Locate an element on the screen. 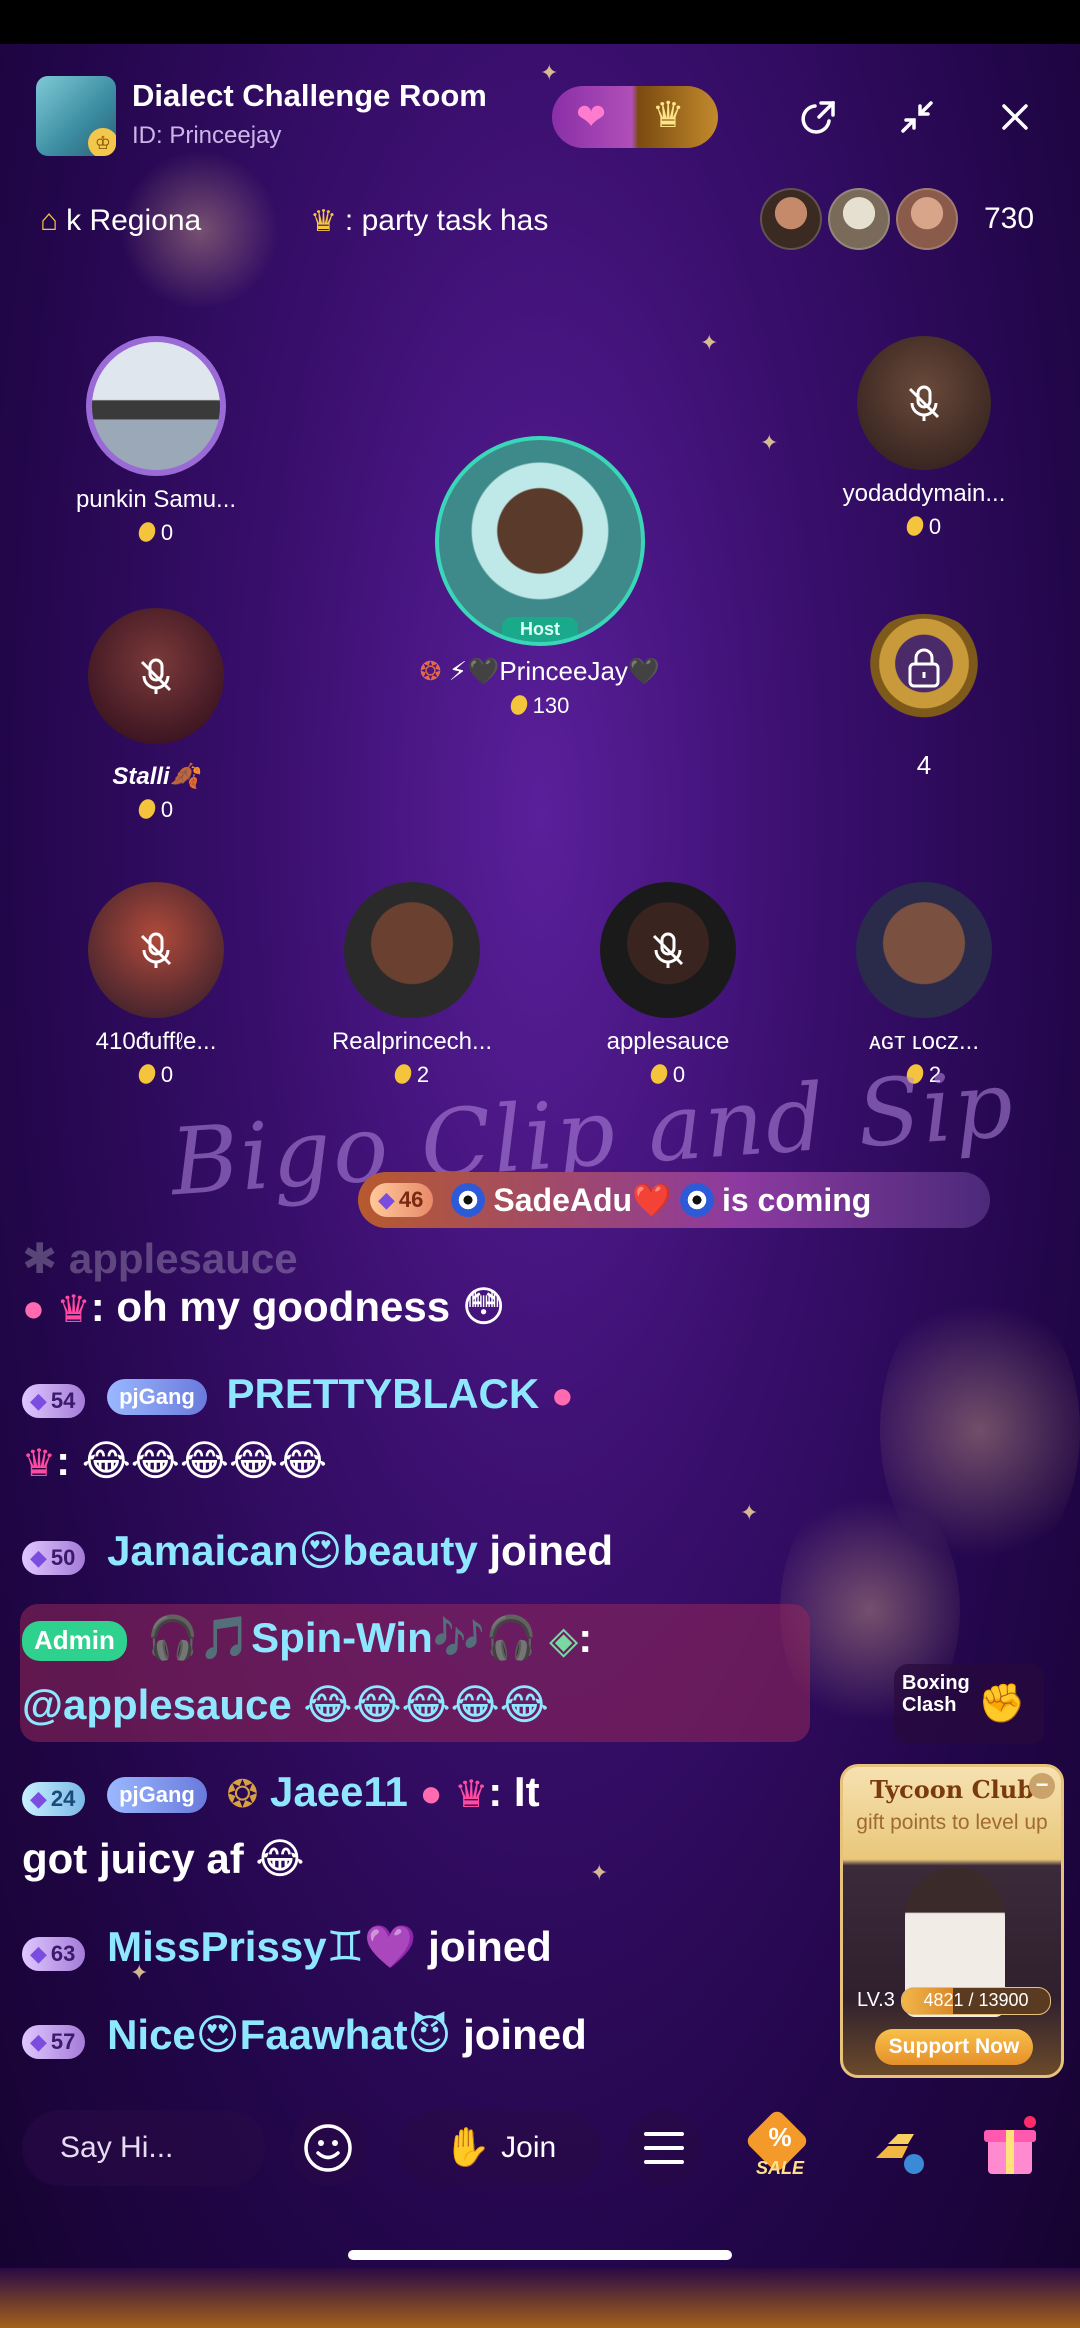 The width and height of the screenshot is (1080, 2328). chat-message: ◆ 24 pjGang ❂ Jaee11 ● ♛: It is located at coordinates (281, 1792).